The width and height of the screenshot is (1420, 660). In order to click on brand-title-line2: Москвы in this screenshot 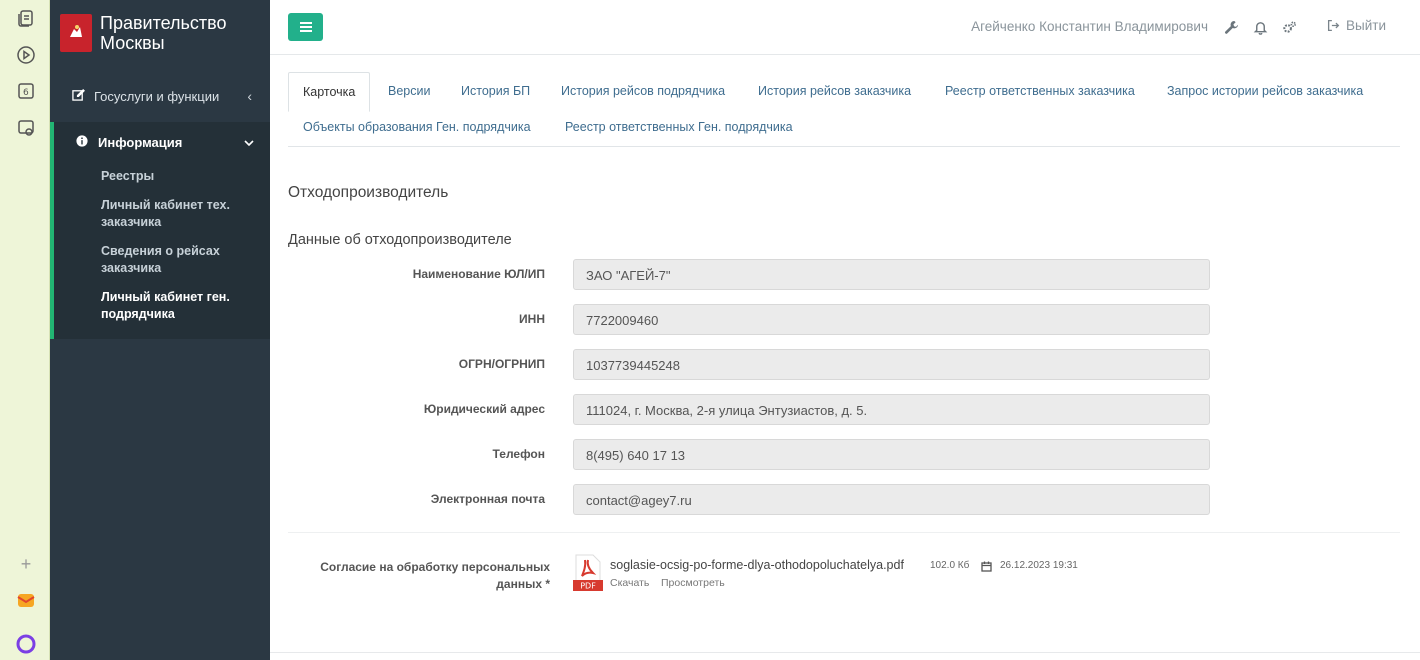, I will do `click(132, 43)`.